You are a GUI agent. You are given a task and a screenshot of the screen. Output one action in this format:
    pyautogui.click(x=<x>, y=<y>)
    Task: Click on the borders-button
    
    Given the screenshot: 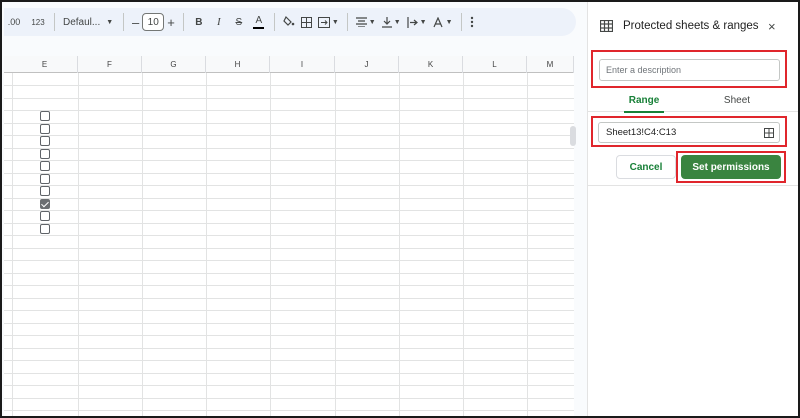 What is the action you would take?
    pyautogui.click(x=306, y=22)
    